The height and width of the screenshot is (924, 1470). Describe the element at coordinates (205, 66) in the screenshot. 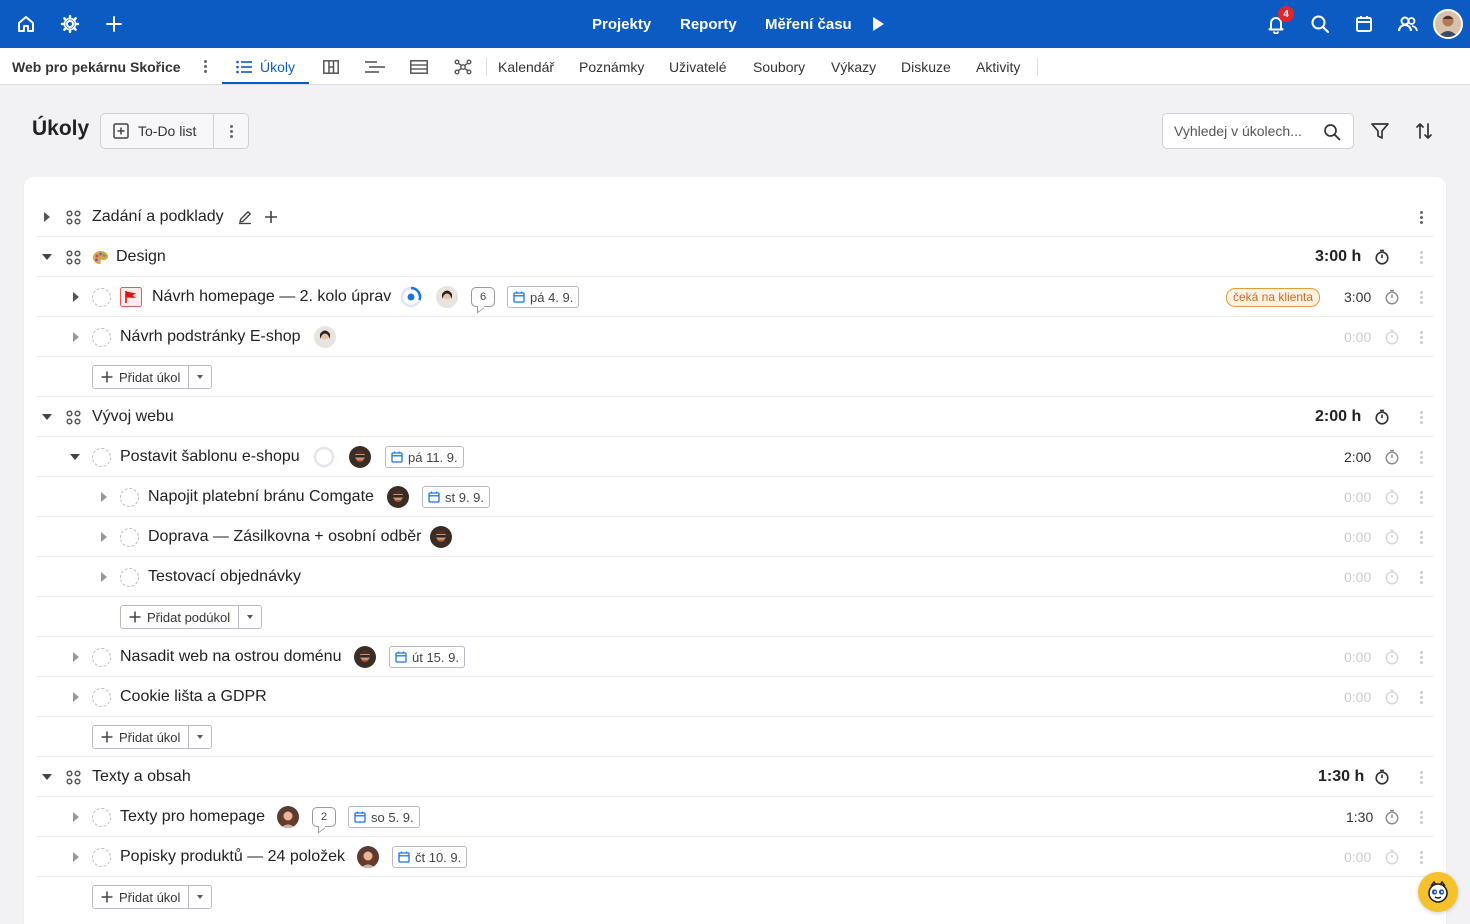

I see `project-menu-icon` at that location.